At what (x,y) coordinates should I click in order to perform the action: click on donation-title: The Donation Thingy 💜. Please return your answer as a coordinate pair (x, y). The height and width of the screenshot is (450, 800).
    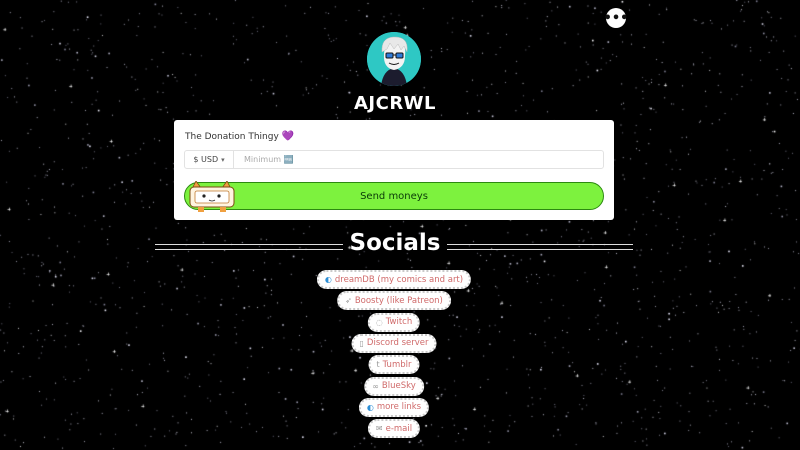
    Looking at the image, I should click on (239, 136).